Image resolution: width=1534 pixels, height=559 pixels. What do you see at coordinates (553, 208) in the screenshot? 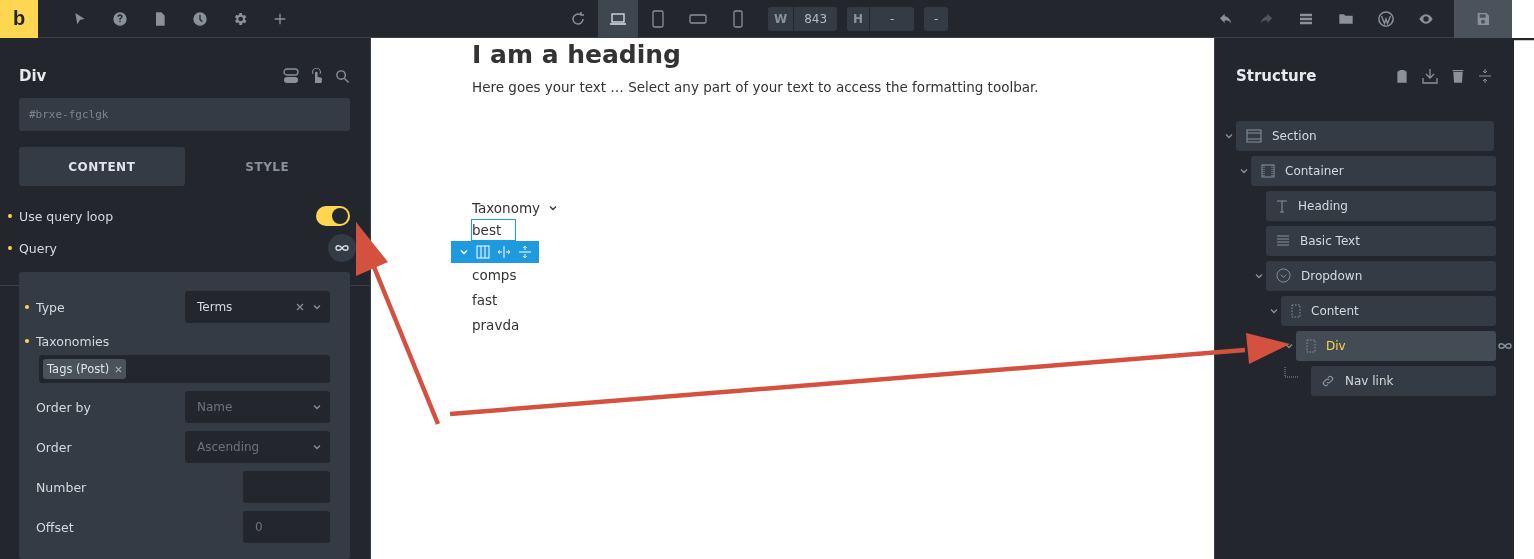
I see `chevron-down-icon` at bounding box center [553, 208].